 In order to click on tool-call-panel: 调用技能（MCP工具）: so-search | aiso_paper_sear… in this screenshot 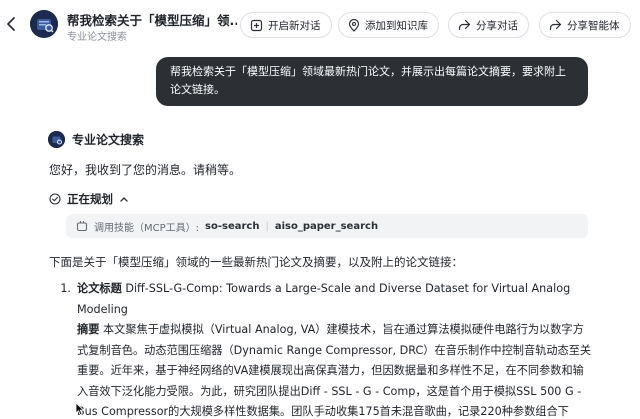, I will do `click(327, 226)`.